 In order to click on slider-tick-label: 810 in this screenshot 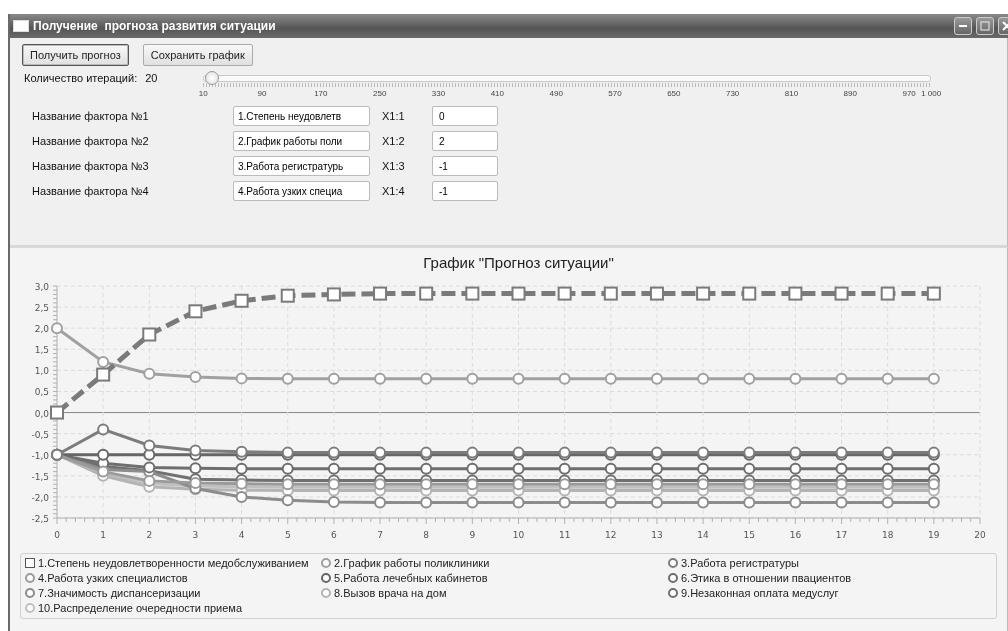, I will do `click(791, 93)`.